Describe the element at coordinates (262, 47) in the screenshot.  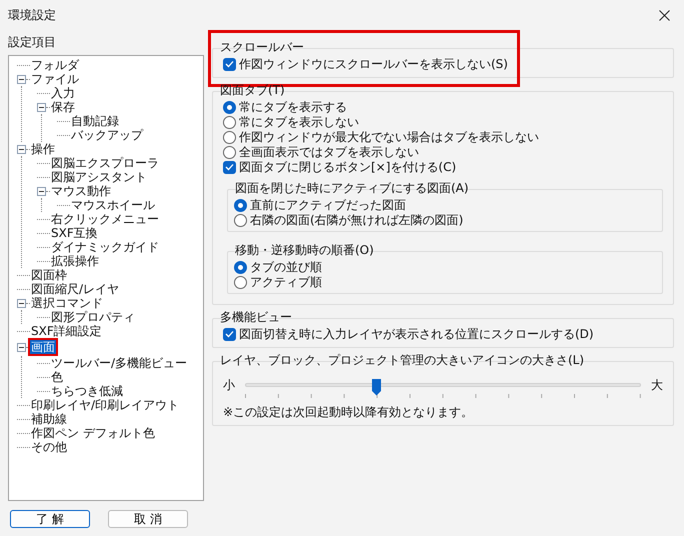
I see `group-title: スクロールバー` at that location.